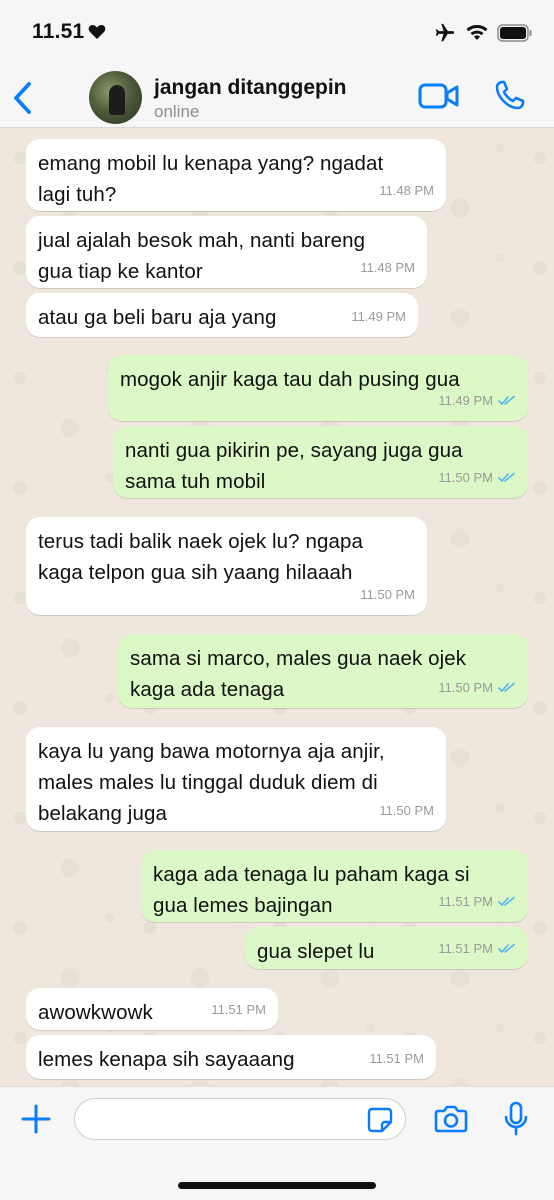 This screenshot has height=1200, width=554. Describe the element at coordinates (222, 315) in the screenshot. I see `message-incoming: atau ga beli baru aja yang 11.49 PM` at that location.